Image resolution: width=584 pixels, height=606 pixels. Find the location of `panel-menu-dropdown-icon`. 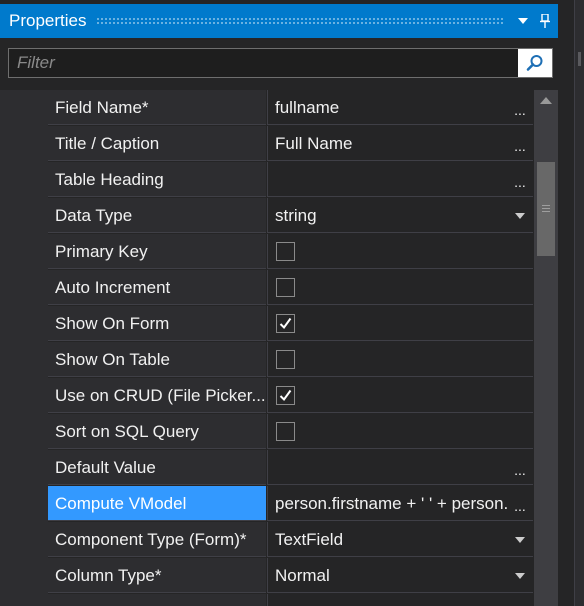

panel-menu-dropdown-icon is located at coordinates (523, 21).